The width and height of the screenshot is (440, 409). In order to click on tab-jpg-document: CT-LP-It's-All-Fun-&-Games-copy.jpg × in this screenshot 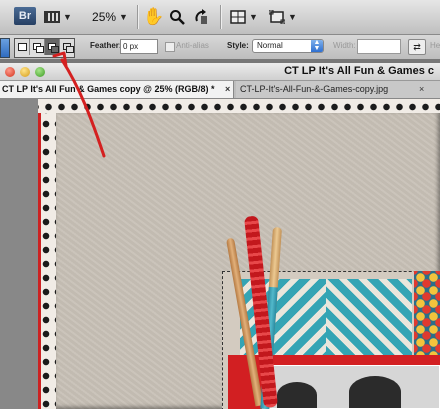, I will do `click(338, 89)`.